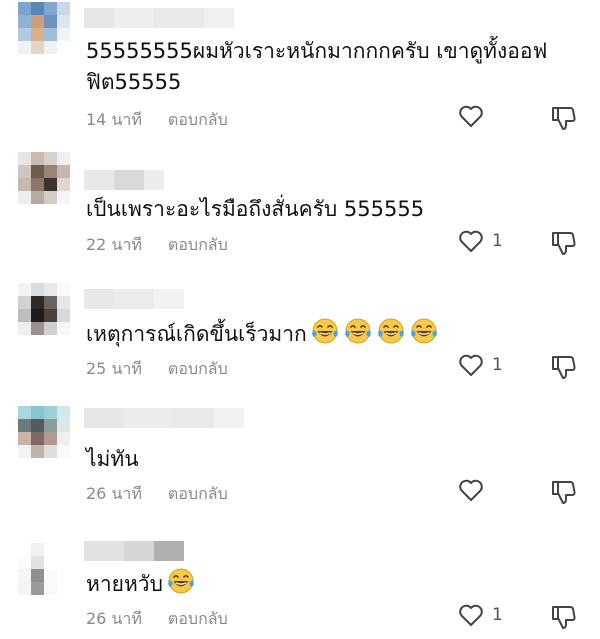 This screenshot has width=600, height=639. I want to click on comment-meta: 14 นาที ตอบกลับ, so click(157, 120).